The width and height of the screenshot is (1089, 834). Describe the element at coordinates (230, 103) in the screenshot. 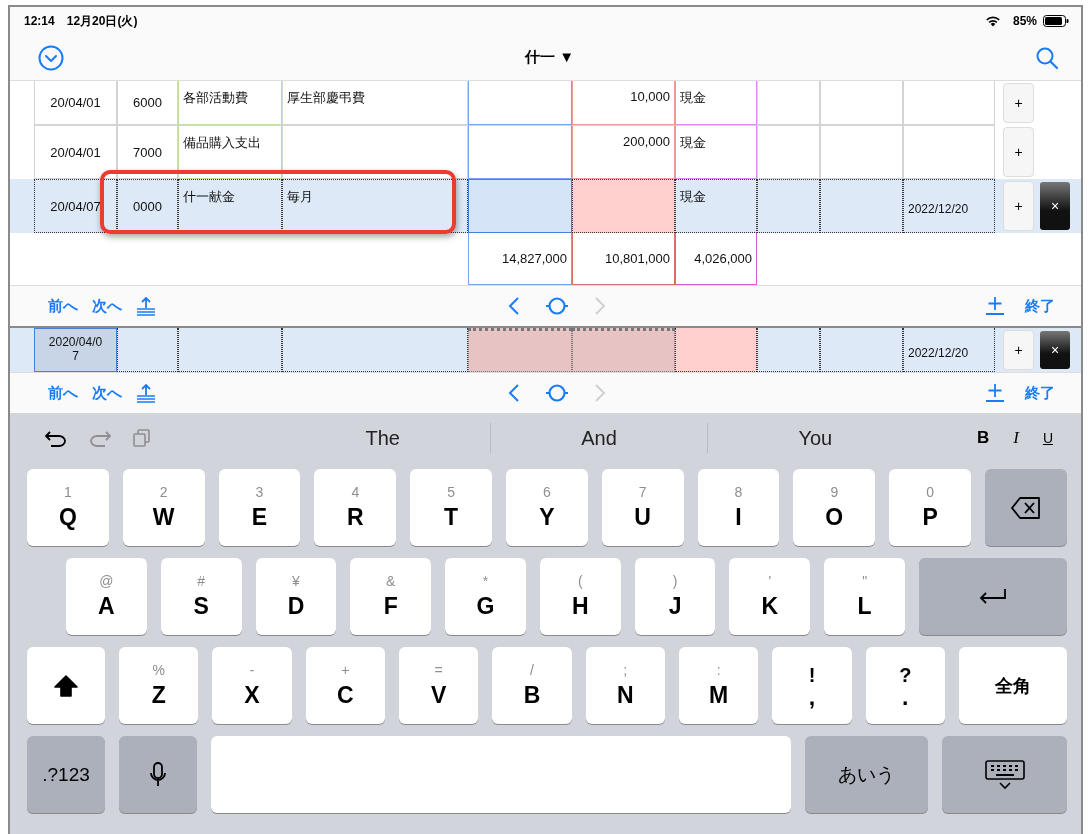

I see `table-cell: 各部活動費` at that location.